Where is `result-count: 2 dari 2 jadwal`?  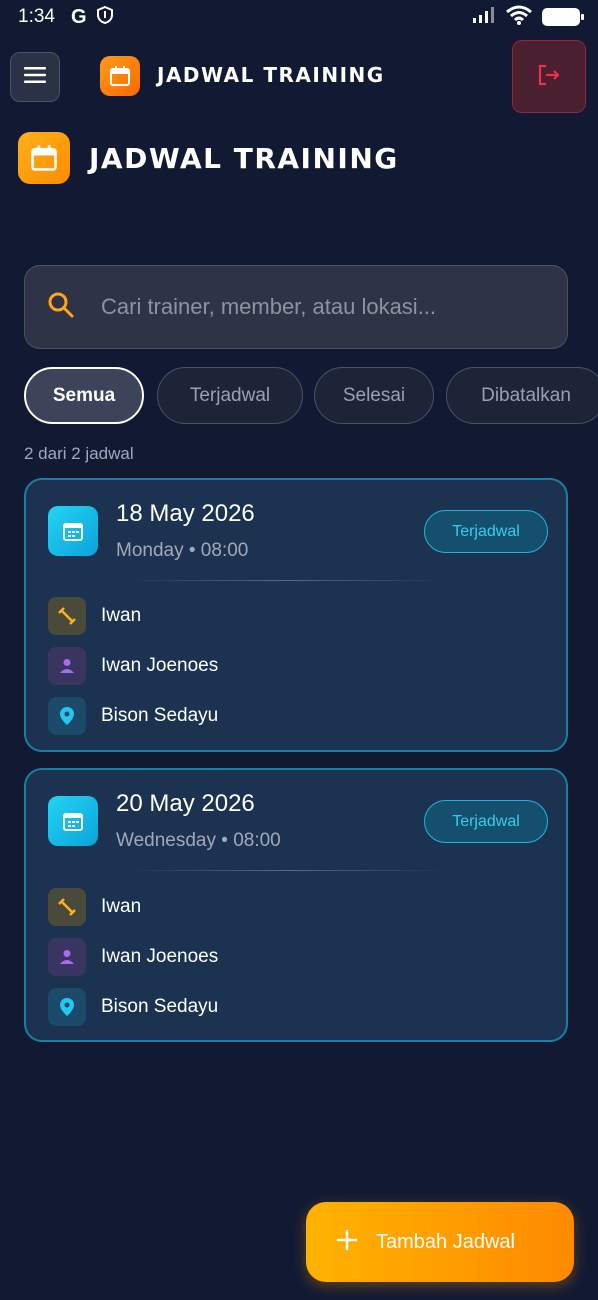 result-count: 2 dari 2 jadwal is located at coordinates (79, 453).